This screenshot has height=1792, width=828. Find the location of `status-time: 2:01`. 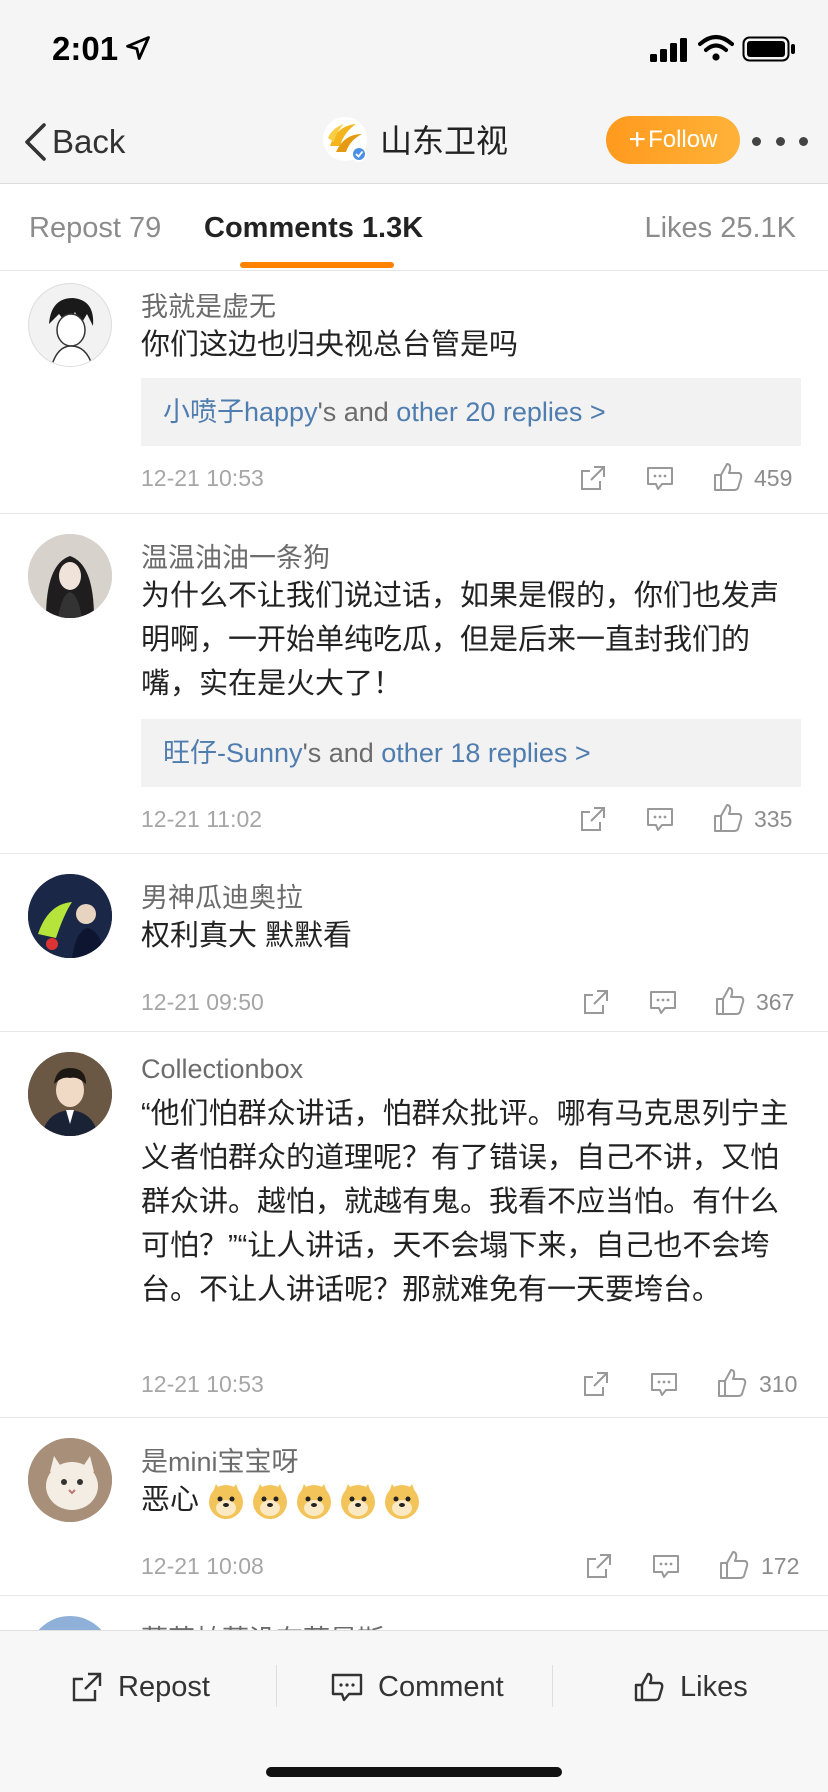

status-time: 2:01 is located at coordinates (85, 48).